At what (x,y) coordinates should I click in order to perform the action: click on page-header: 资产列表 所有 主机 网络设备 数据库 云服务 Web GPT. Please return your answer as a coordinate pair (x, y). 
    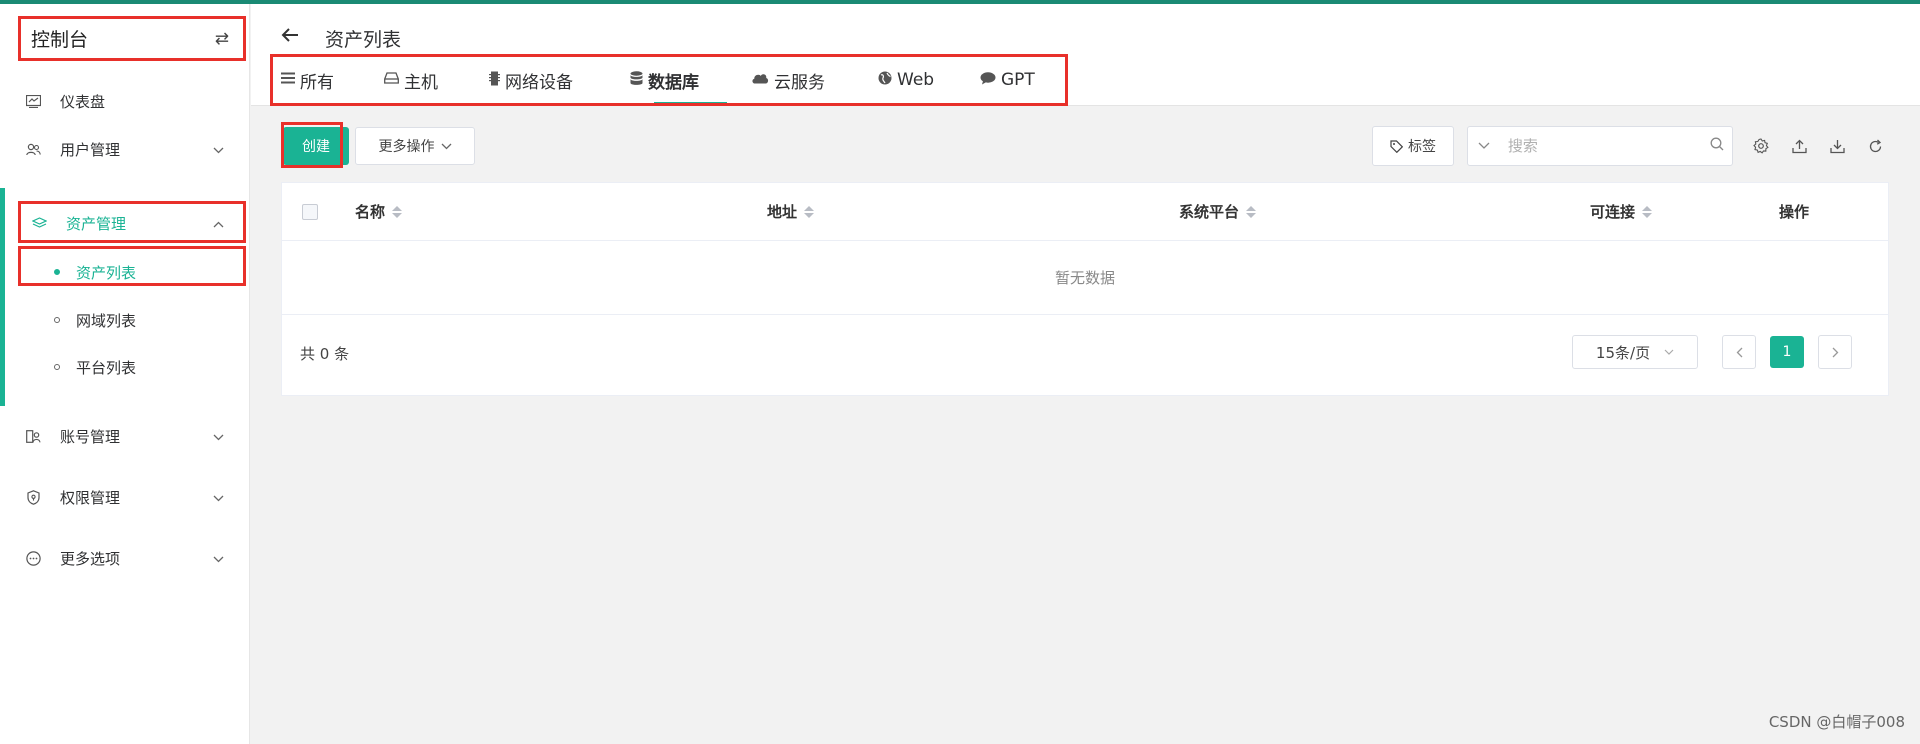
    Looking at the image, I should click on (1085, 55).